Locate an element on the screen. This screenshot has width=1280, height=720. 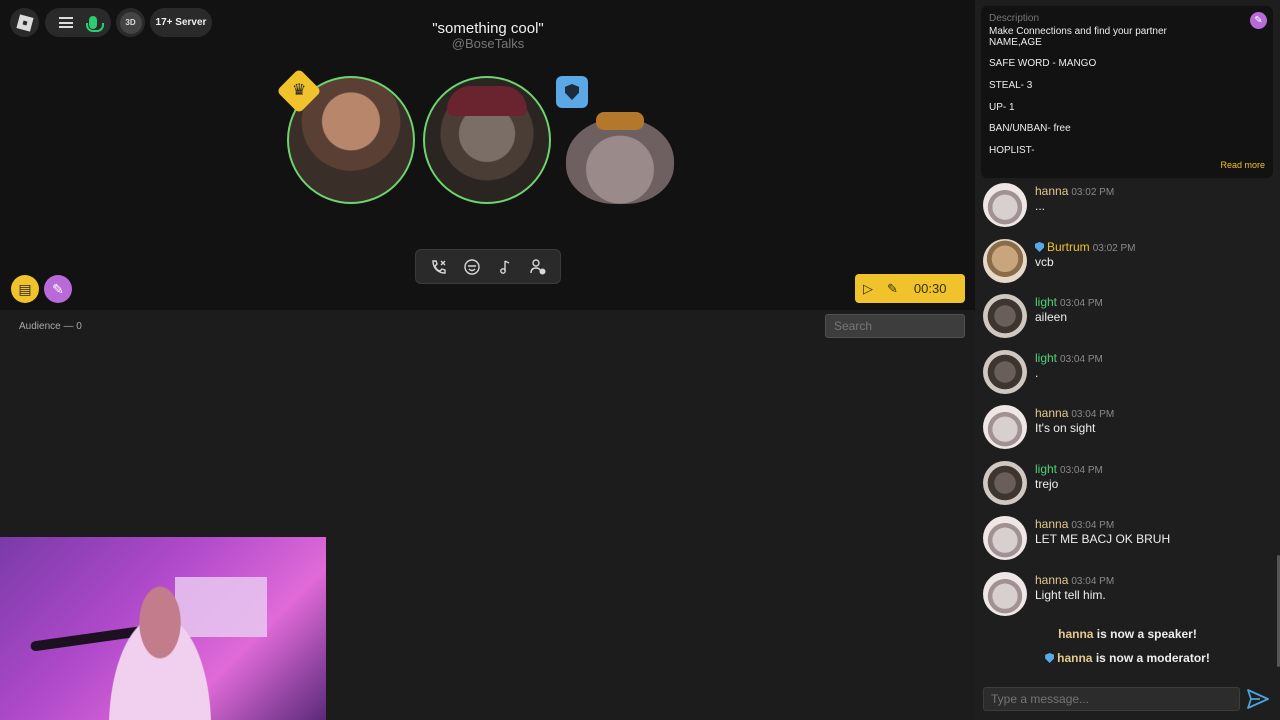
search-input is located at coordinates (895, 326).